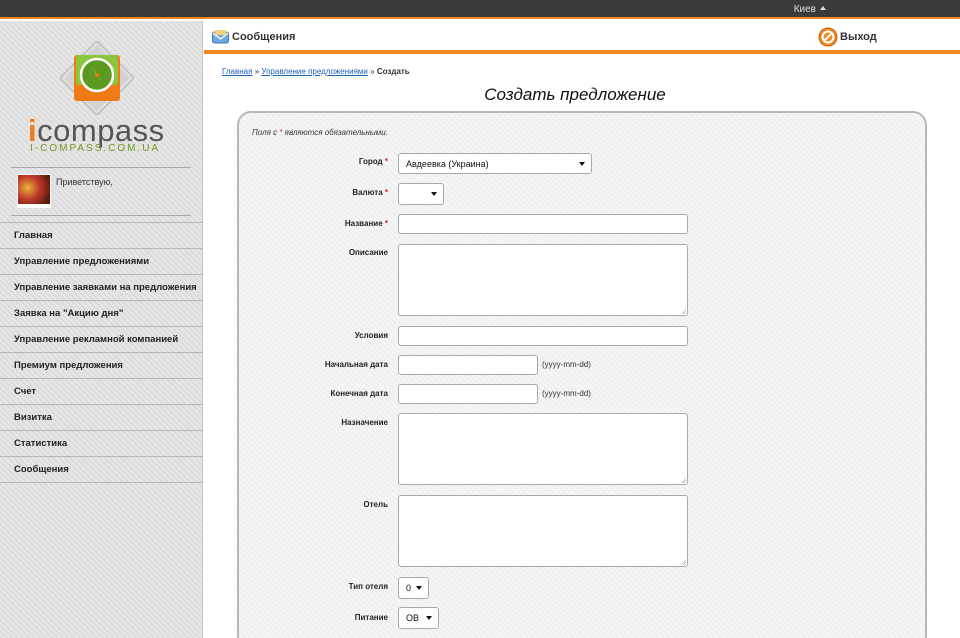 This screenshot has width=960, height=638. I want to click on hotel-type-label: Тип отеля, so click(368, 586).